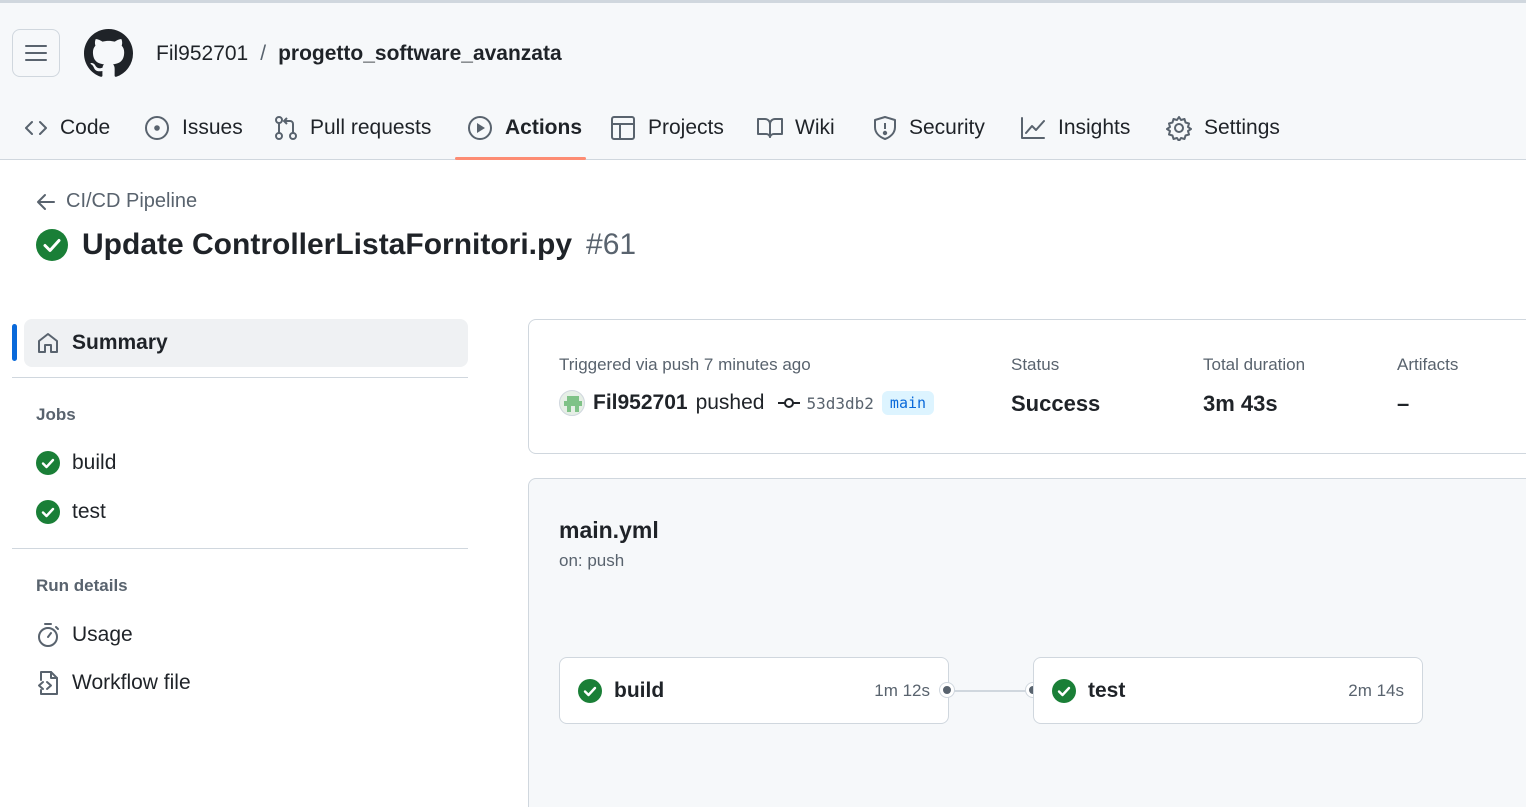  I want to click on tab-wiki: Wiki, so click(796, 127).